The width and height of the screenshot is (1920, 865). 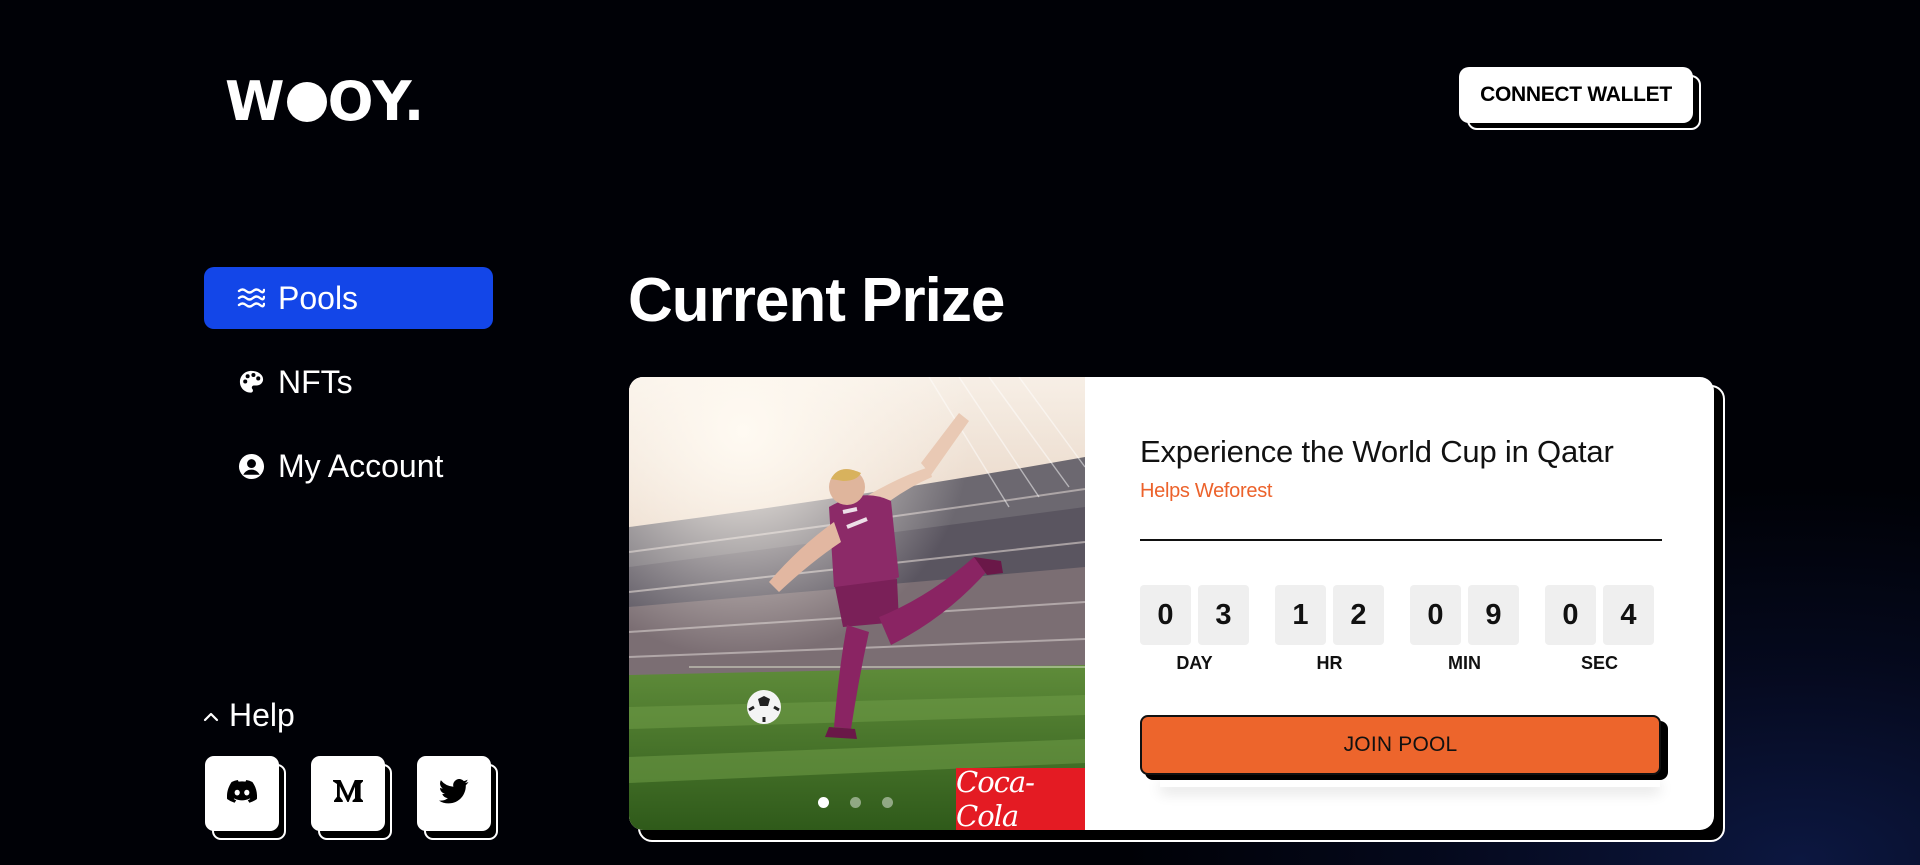 What do you see at coordinates (361, 465) in the screenshot?
I see `sidebar-item-label: My Account` at bounding box center [361, 465].